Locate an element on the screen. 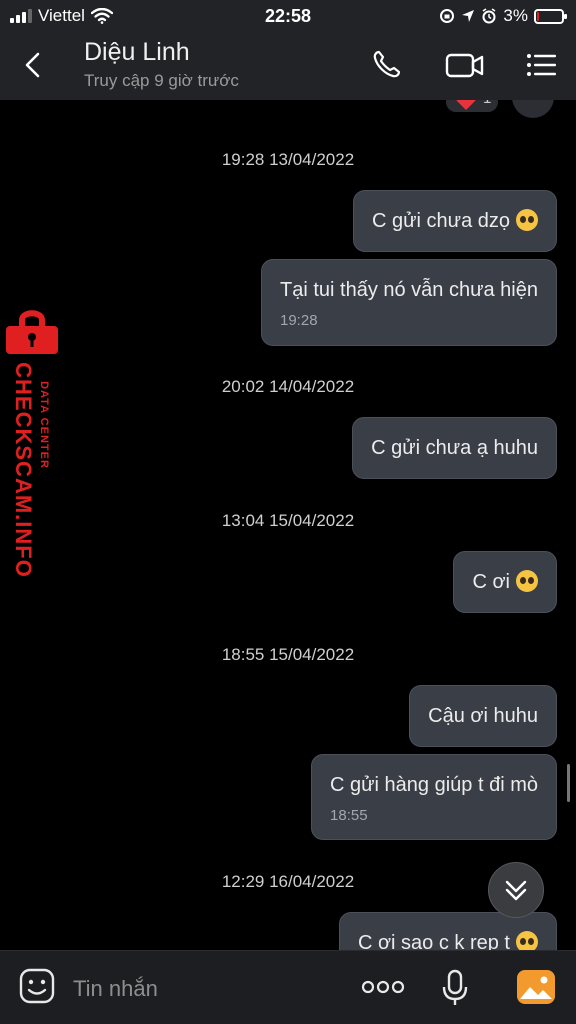 The height and width of the screenshot is (1024, 576). message-time: 19:28 is located at coordinates (299, 320).